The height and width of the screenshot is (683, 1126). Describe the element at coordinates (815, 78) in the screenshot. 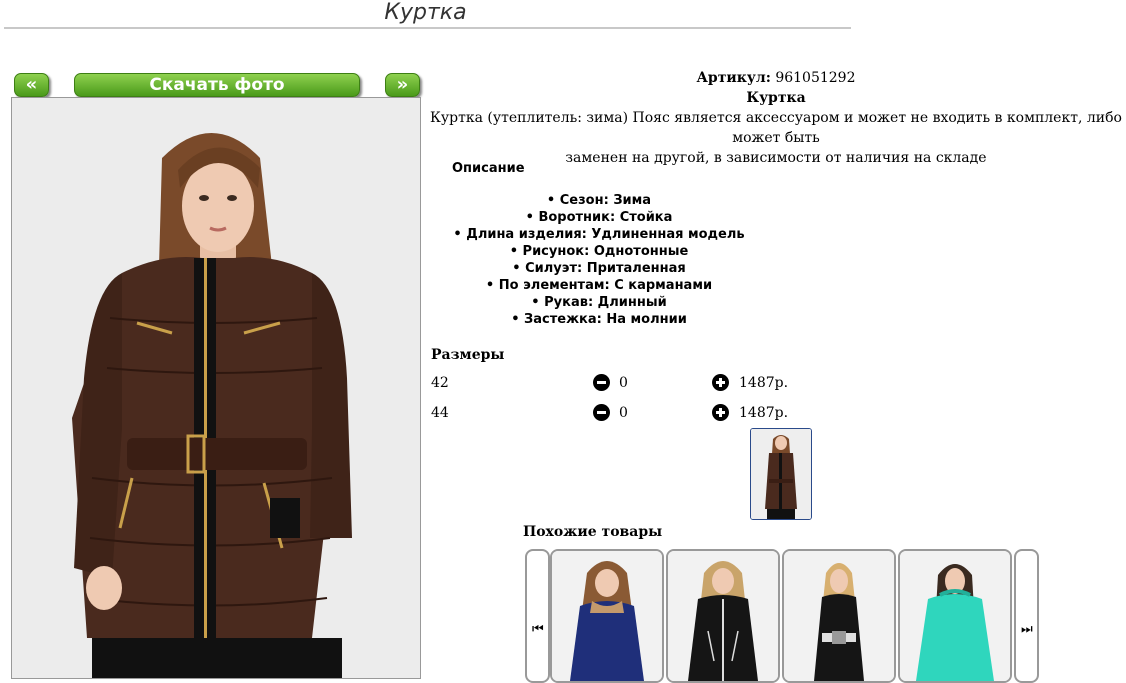

I see `article-value: 961051292` at that location.